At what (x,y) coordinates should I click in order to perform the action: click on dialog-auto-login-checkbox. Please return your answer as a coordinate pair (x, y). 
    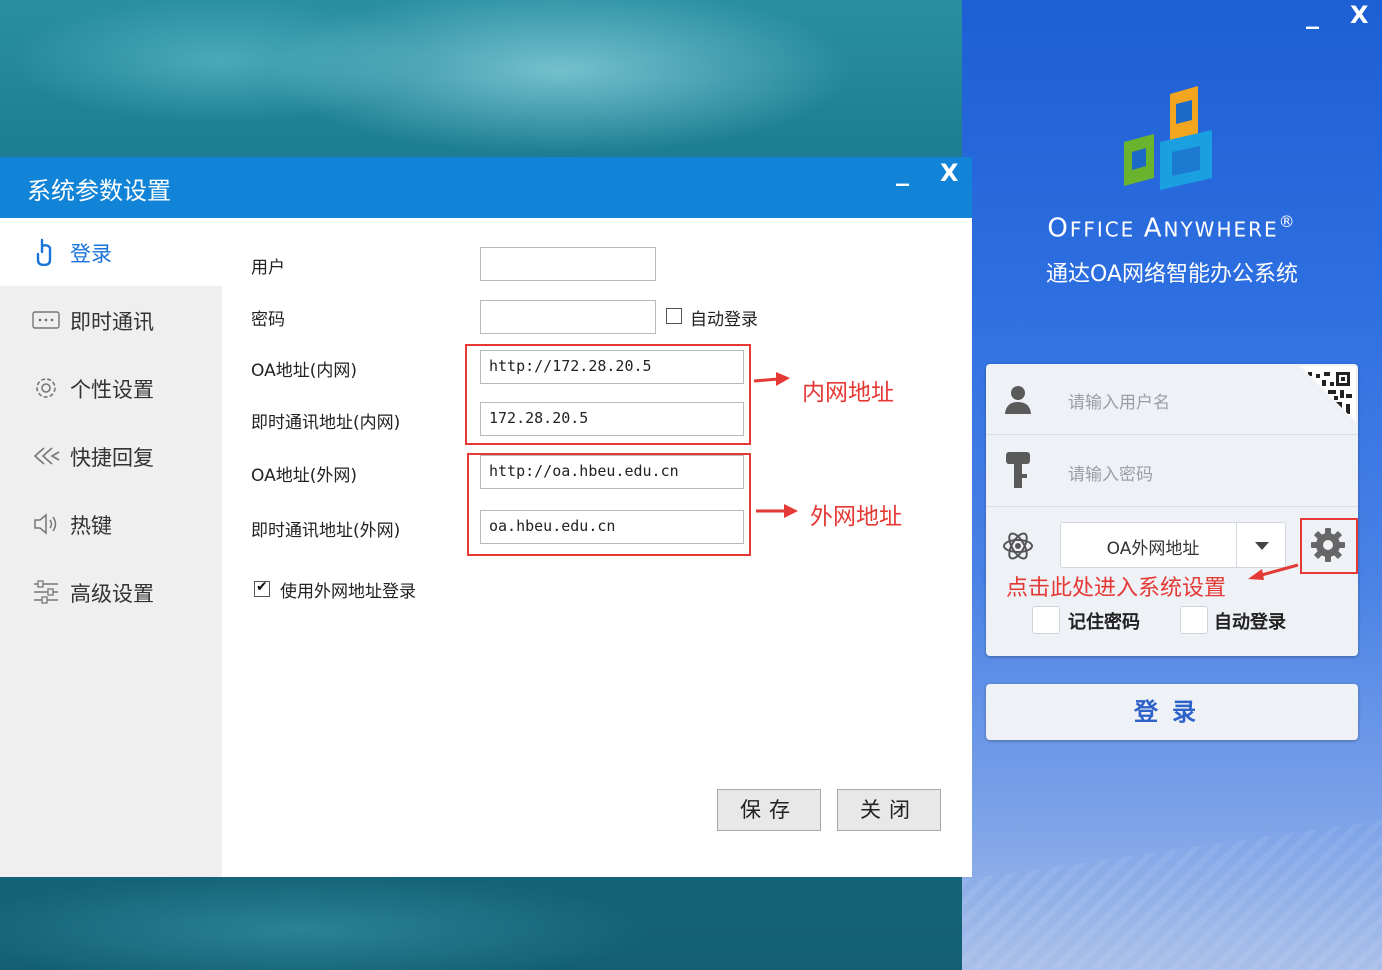
    Looking at the image, I should click on (674, 316).